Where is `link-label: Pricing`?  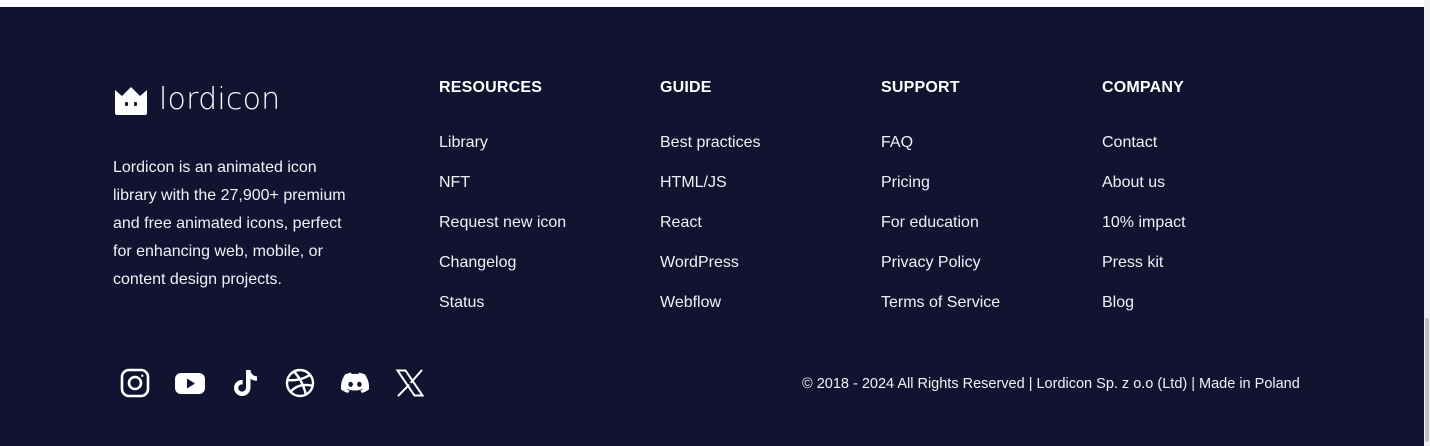
link-label: Pricing is located at coordinates (905, 182).